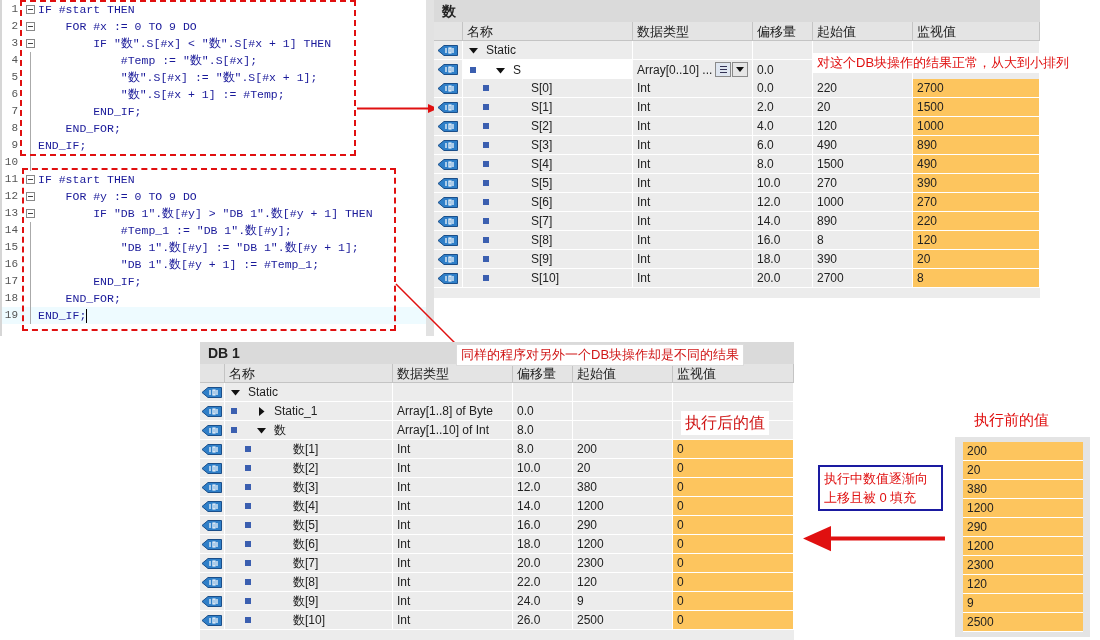 Image resolution: width=1100 pixels, height=640 pixels. I want to click on table-cell: 8.0, so click(543, 430).